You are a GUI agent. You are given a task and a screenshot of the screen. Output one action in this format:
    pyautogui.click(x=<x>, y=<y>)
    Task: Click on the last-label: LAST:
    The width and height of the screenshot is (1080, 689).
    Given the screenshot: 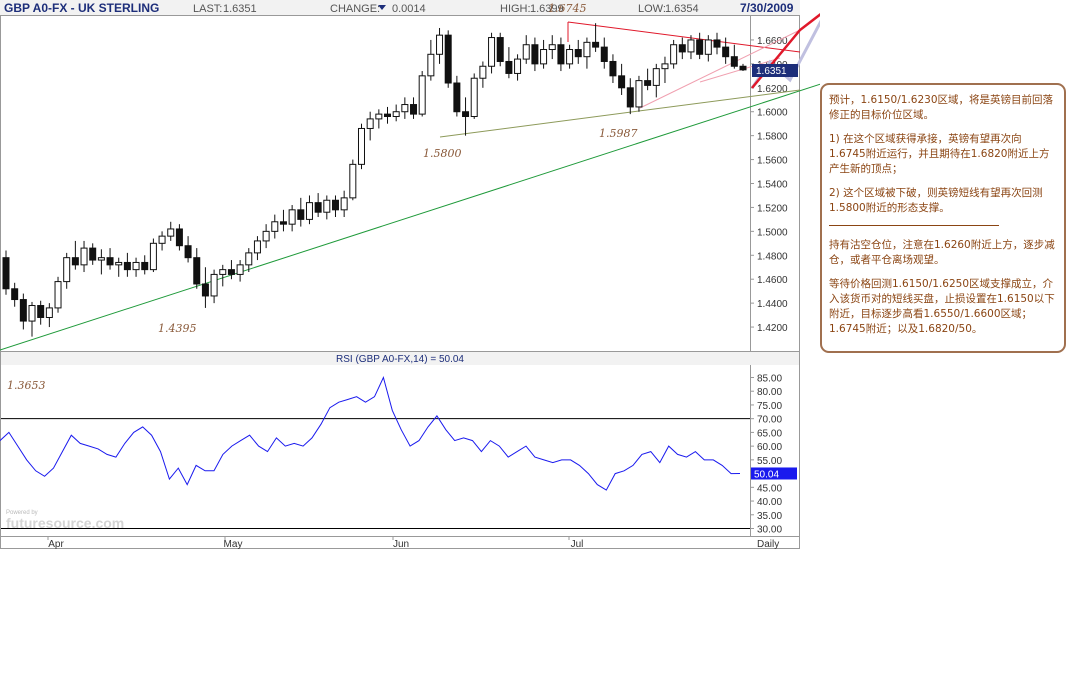 What is the action you would take?
    pyautogui.click(x=207, y=9)
    